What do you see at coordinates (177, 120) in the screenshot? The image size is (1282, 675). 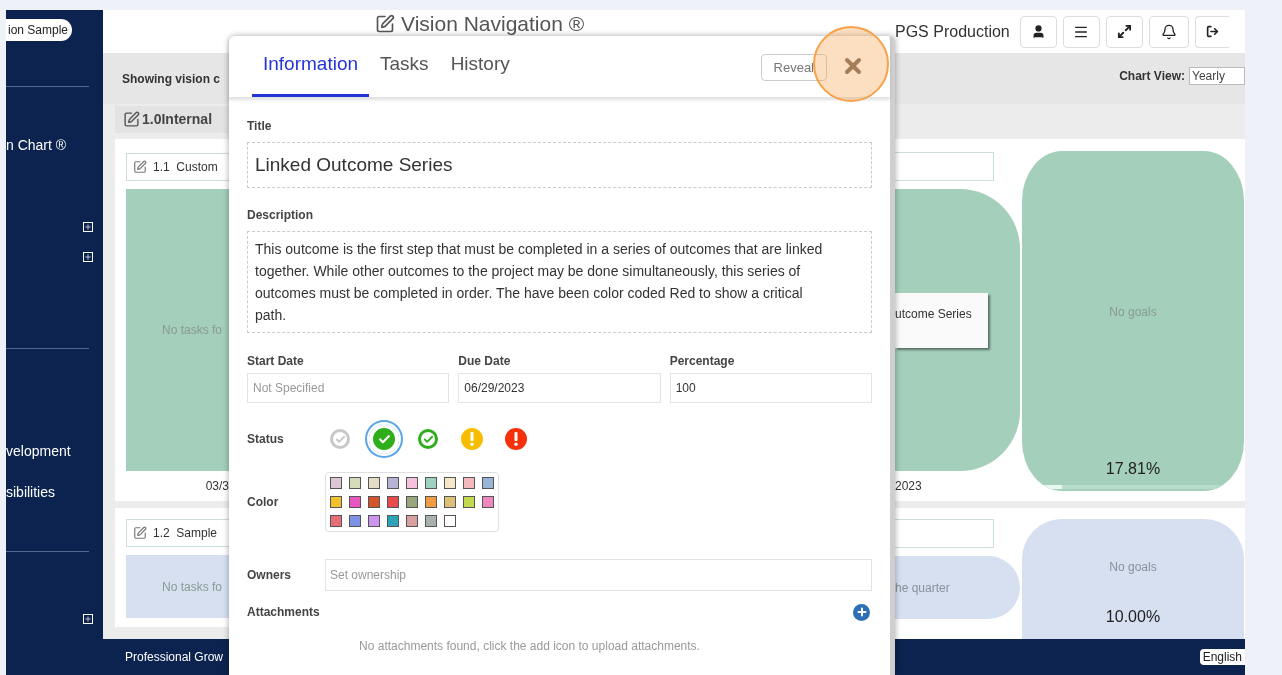 I see `section-title: 1.0Internal` at bounding box center [177, 120].